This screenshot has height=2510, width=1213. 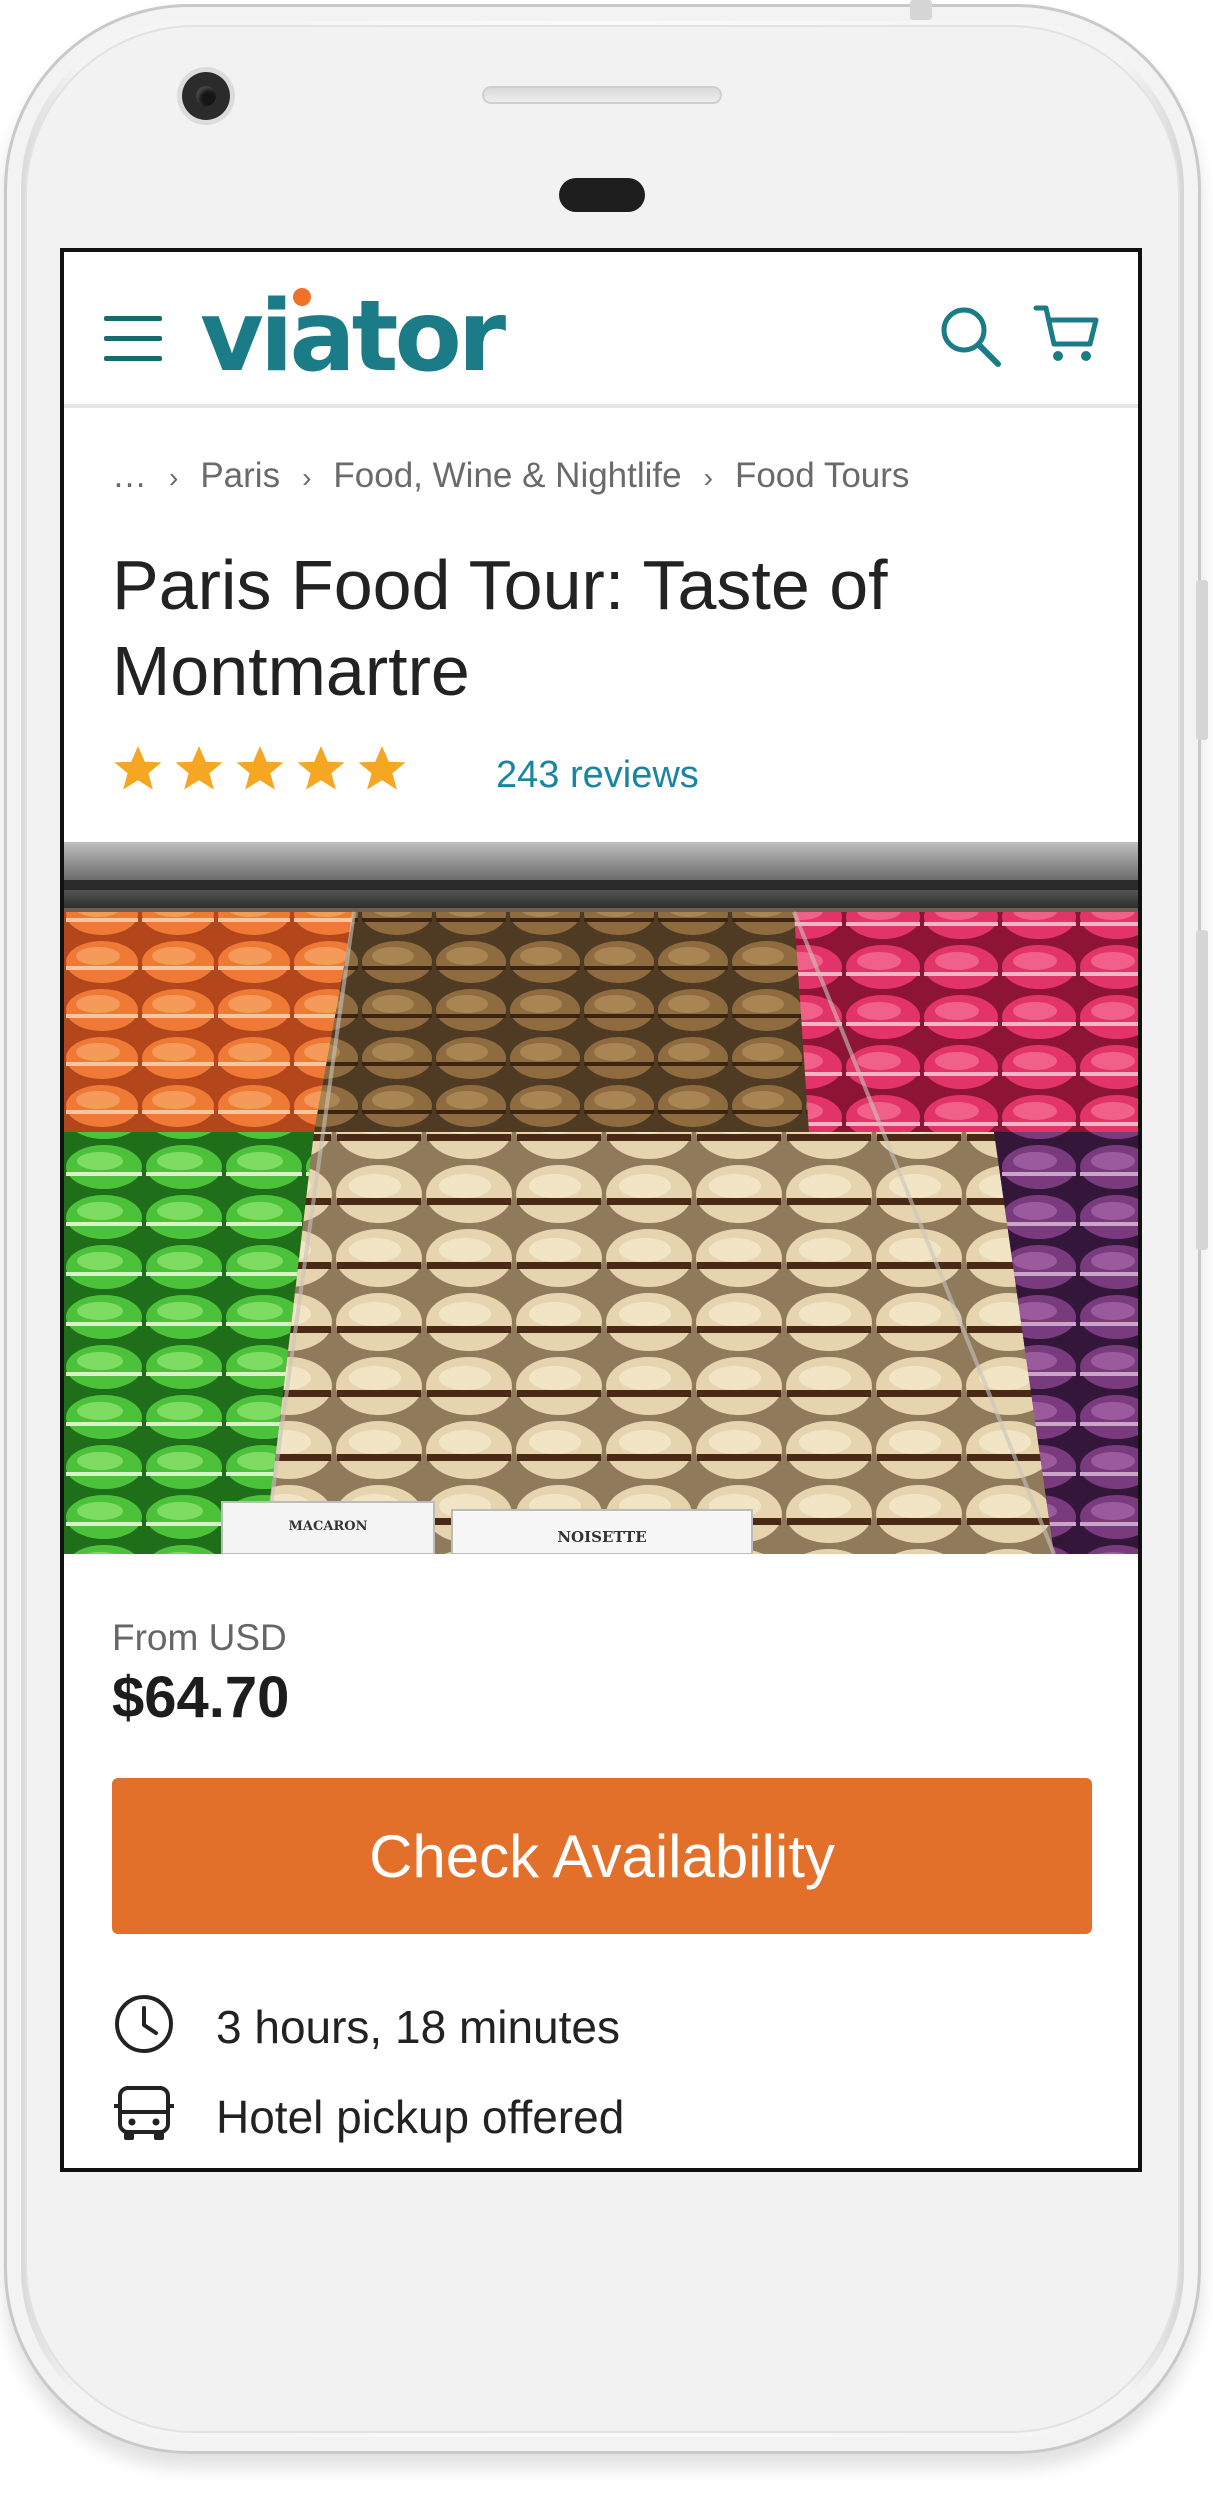 What do you see at coordinates (1202, 1090) in the screenshot?
I see `phone-side-button-lower` at bounding box center [1202, 1090].